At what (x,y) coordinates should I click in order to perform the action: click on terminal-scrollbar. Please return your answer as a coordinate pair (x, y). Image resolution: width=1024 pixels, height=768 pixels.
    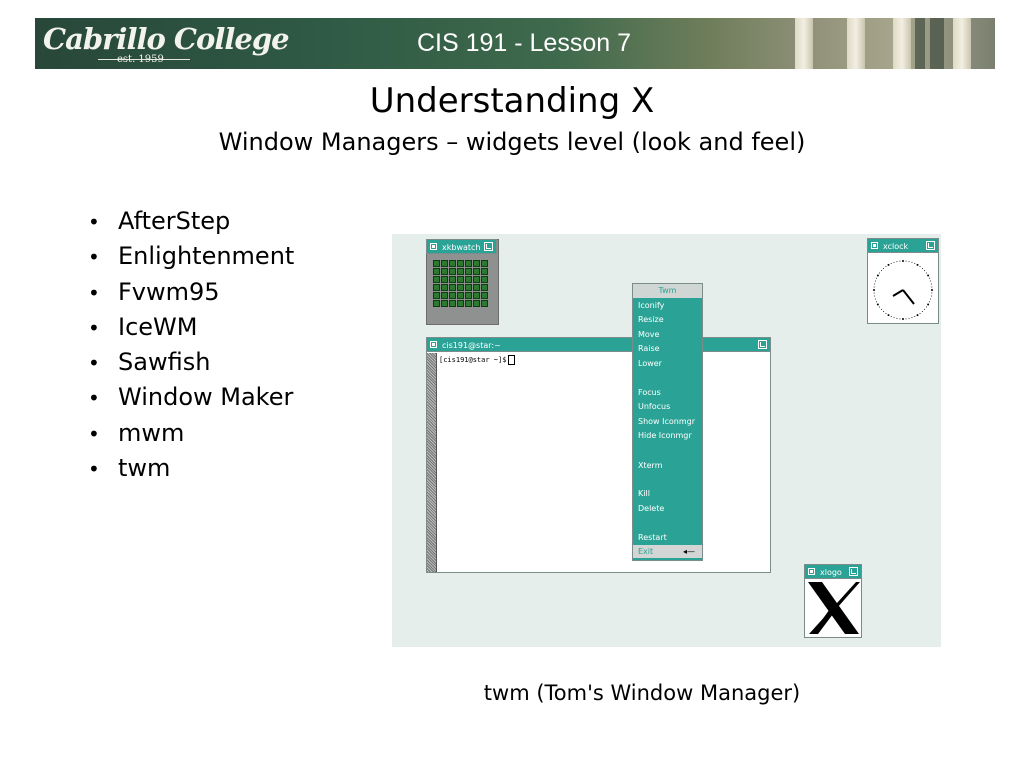
    Looking at the image, I should click on (432, 462).